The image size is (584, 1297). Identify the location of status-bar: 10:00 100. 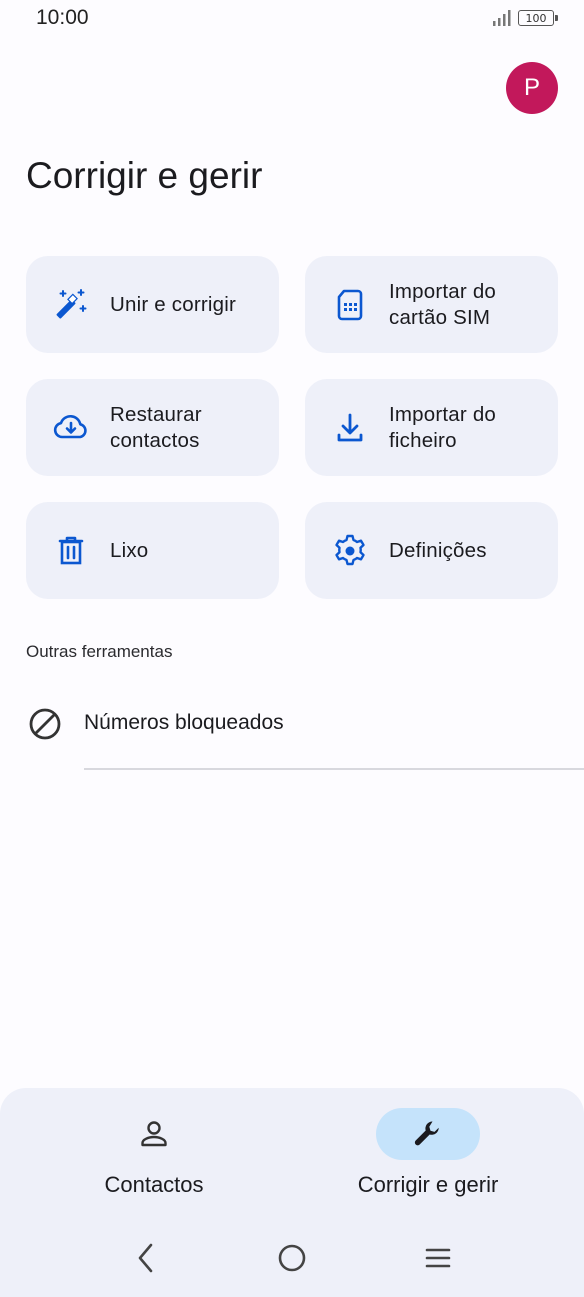
(292, 20).